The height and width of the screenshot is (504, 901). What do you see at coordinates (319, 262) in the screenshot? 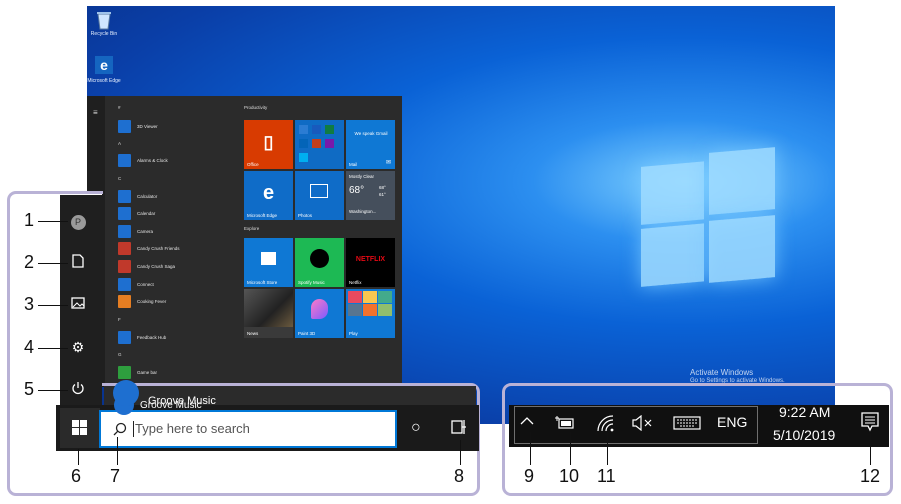
I see `tile-spotify: Spotify Music` at bounding box center [319, 262].